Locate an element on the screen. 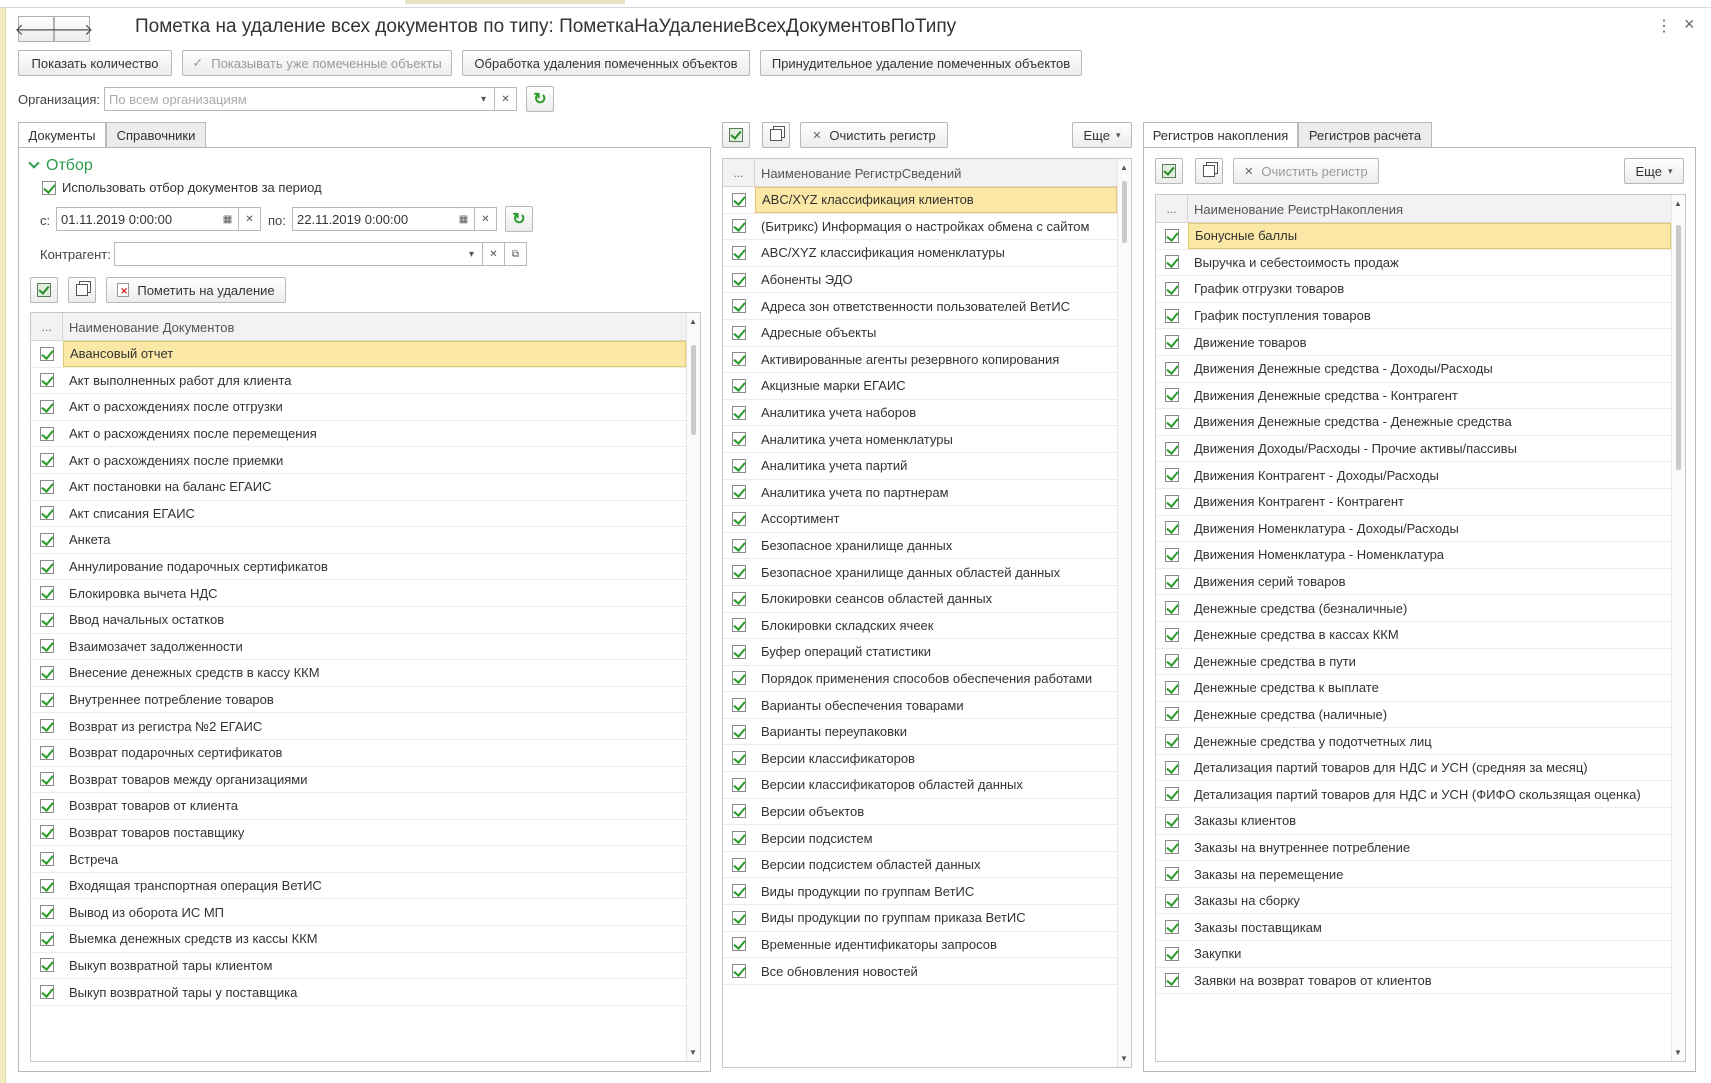  date-to-input: 22.11.2019 0:00:00 is located at coordinates (373, 219).